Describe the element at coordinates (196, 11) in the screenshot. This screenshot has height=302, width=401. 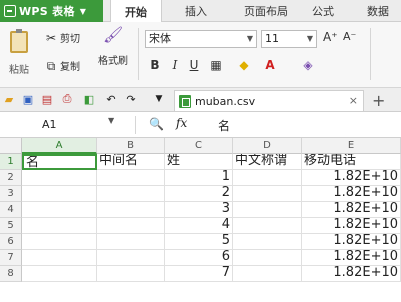
I see `tab-insert: 插入` at that location.